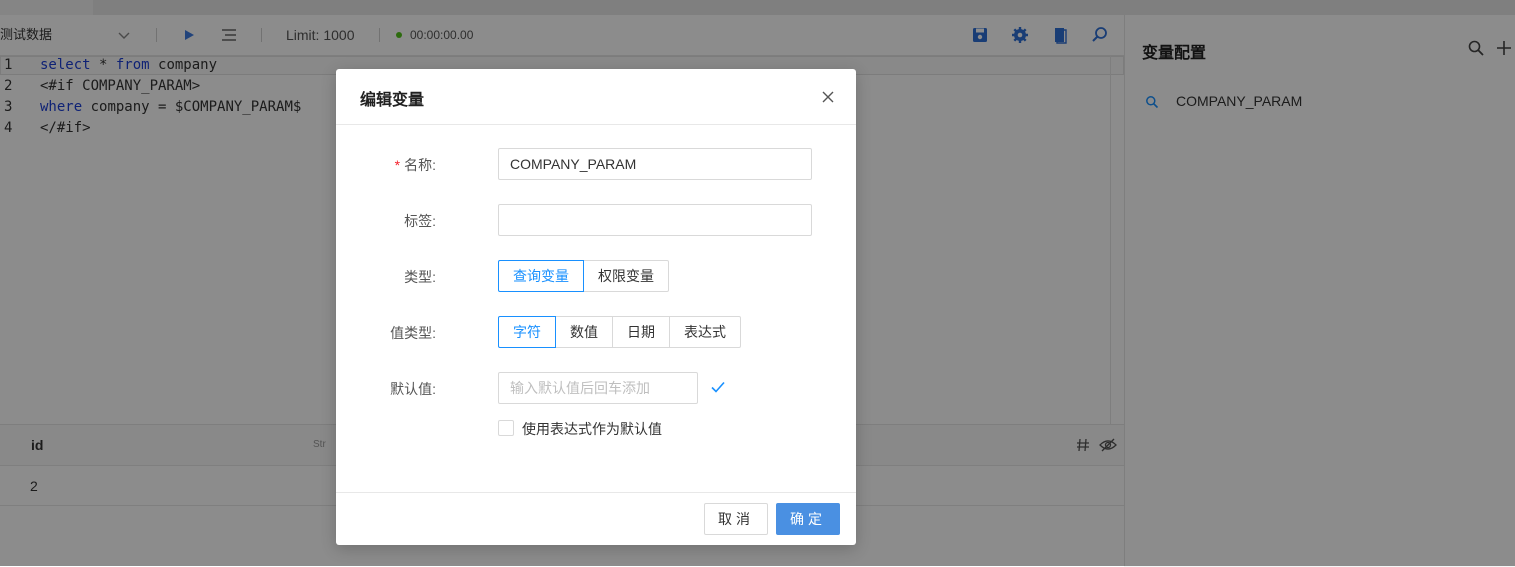 The image size is (1515, 567). What do you see at coordinates (808, 519) in the screenshot?
I see `ok-button: 确定` at bounding box center [808, 519].